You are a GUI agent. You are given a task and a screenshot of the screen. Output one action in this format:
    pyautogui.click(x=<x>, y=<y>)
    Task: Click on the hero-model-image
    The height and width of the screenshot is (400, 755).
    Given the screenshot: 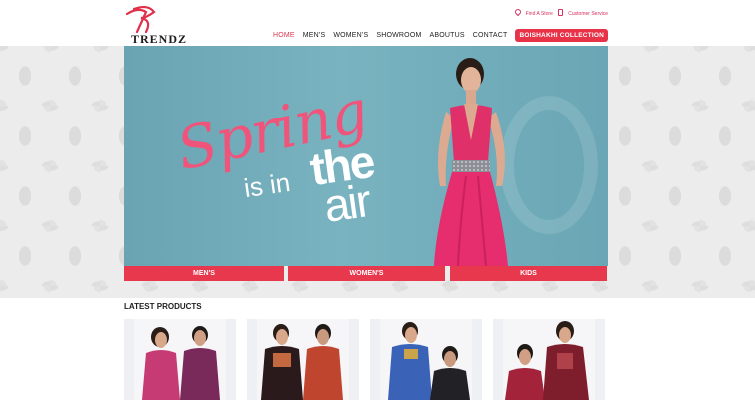 What is the action you would take?
    pyautogui.click(x=471, y=162)
    